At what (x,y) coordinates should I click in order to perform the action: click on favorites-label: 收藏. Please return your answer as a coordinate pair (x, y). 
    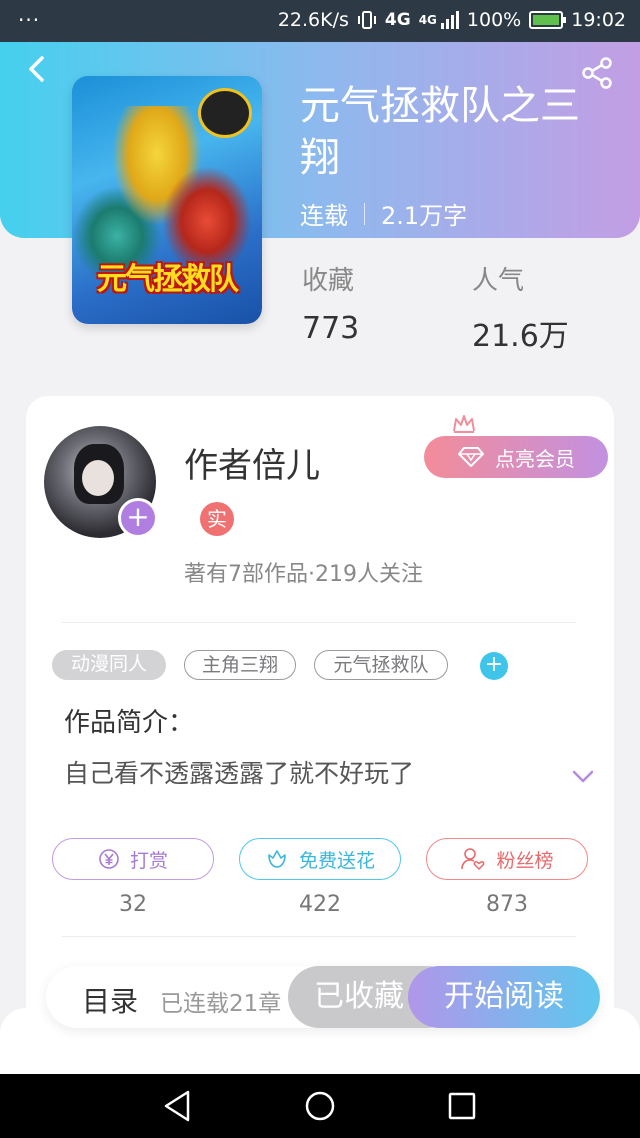
    Looking at the image, I should click on (328, 281).